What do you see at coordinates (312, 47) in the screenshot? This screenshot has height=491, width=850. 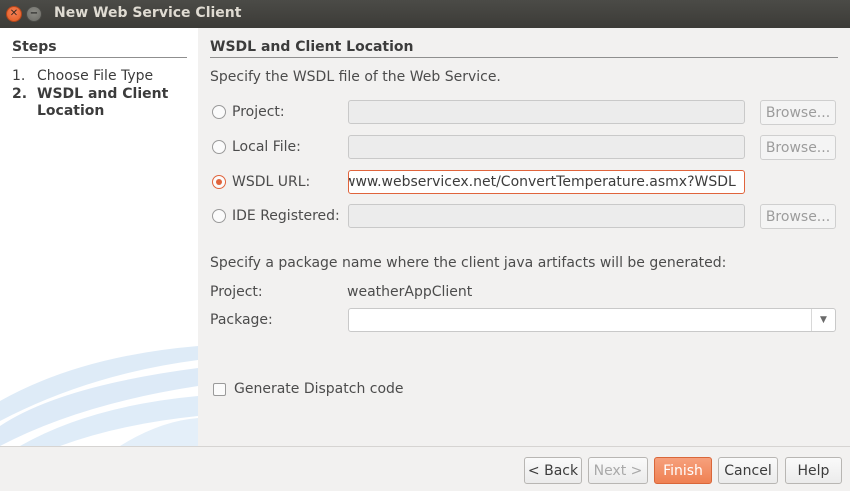 I see `section-title: WSDL and Client Location` at bounding box center [312, 47].